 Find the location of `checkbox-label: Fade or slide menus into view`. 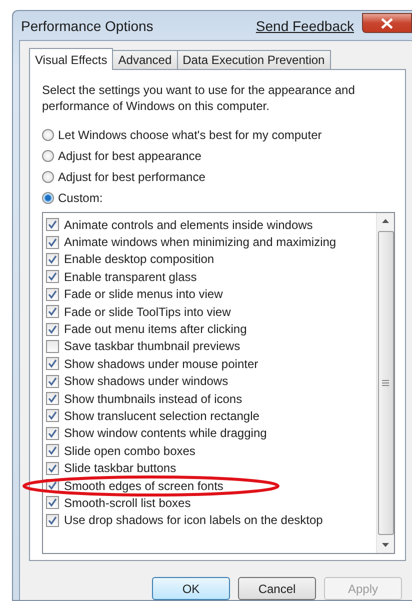

checkbox-label: Fade or slide menus into view is located at coordinates (143, 294).